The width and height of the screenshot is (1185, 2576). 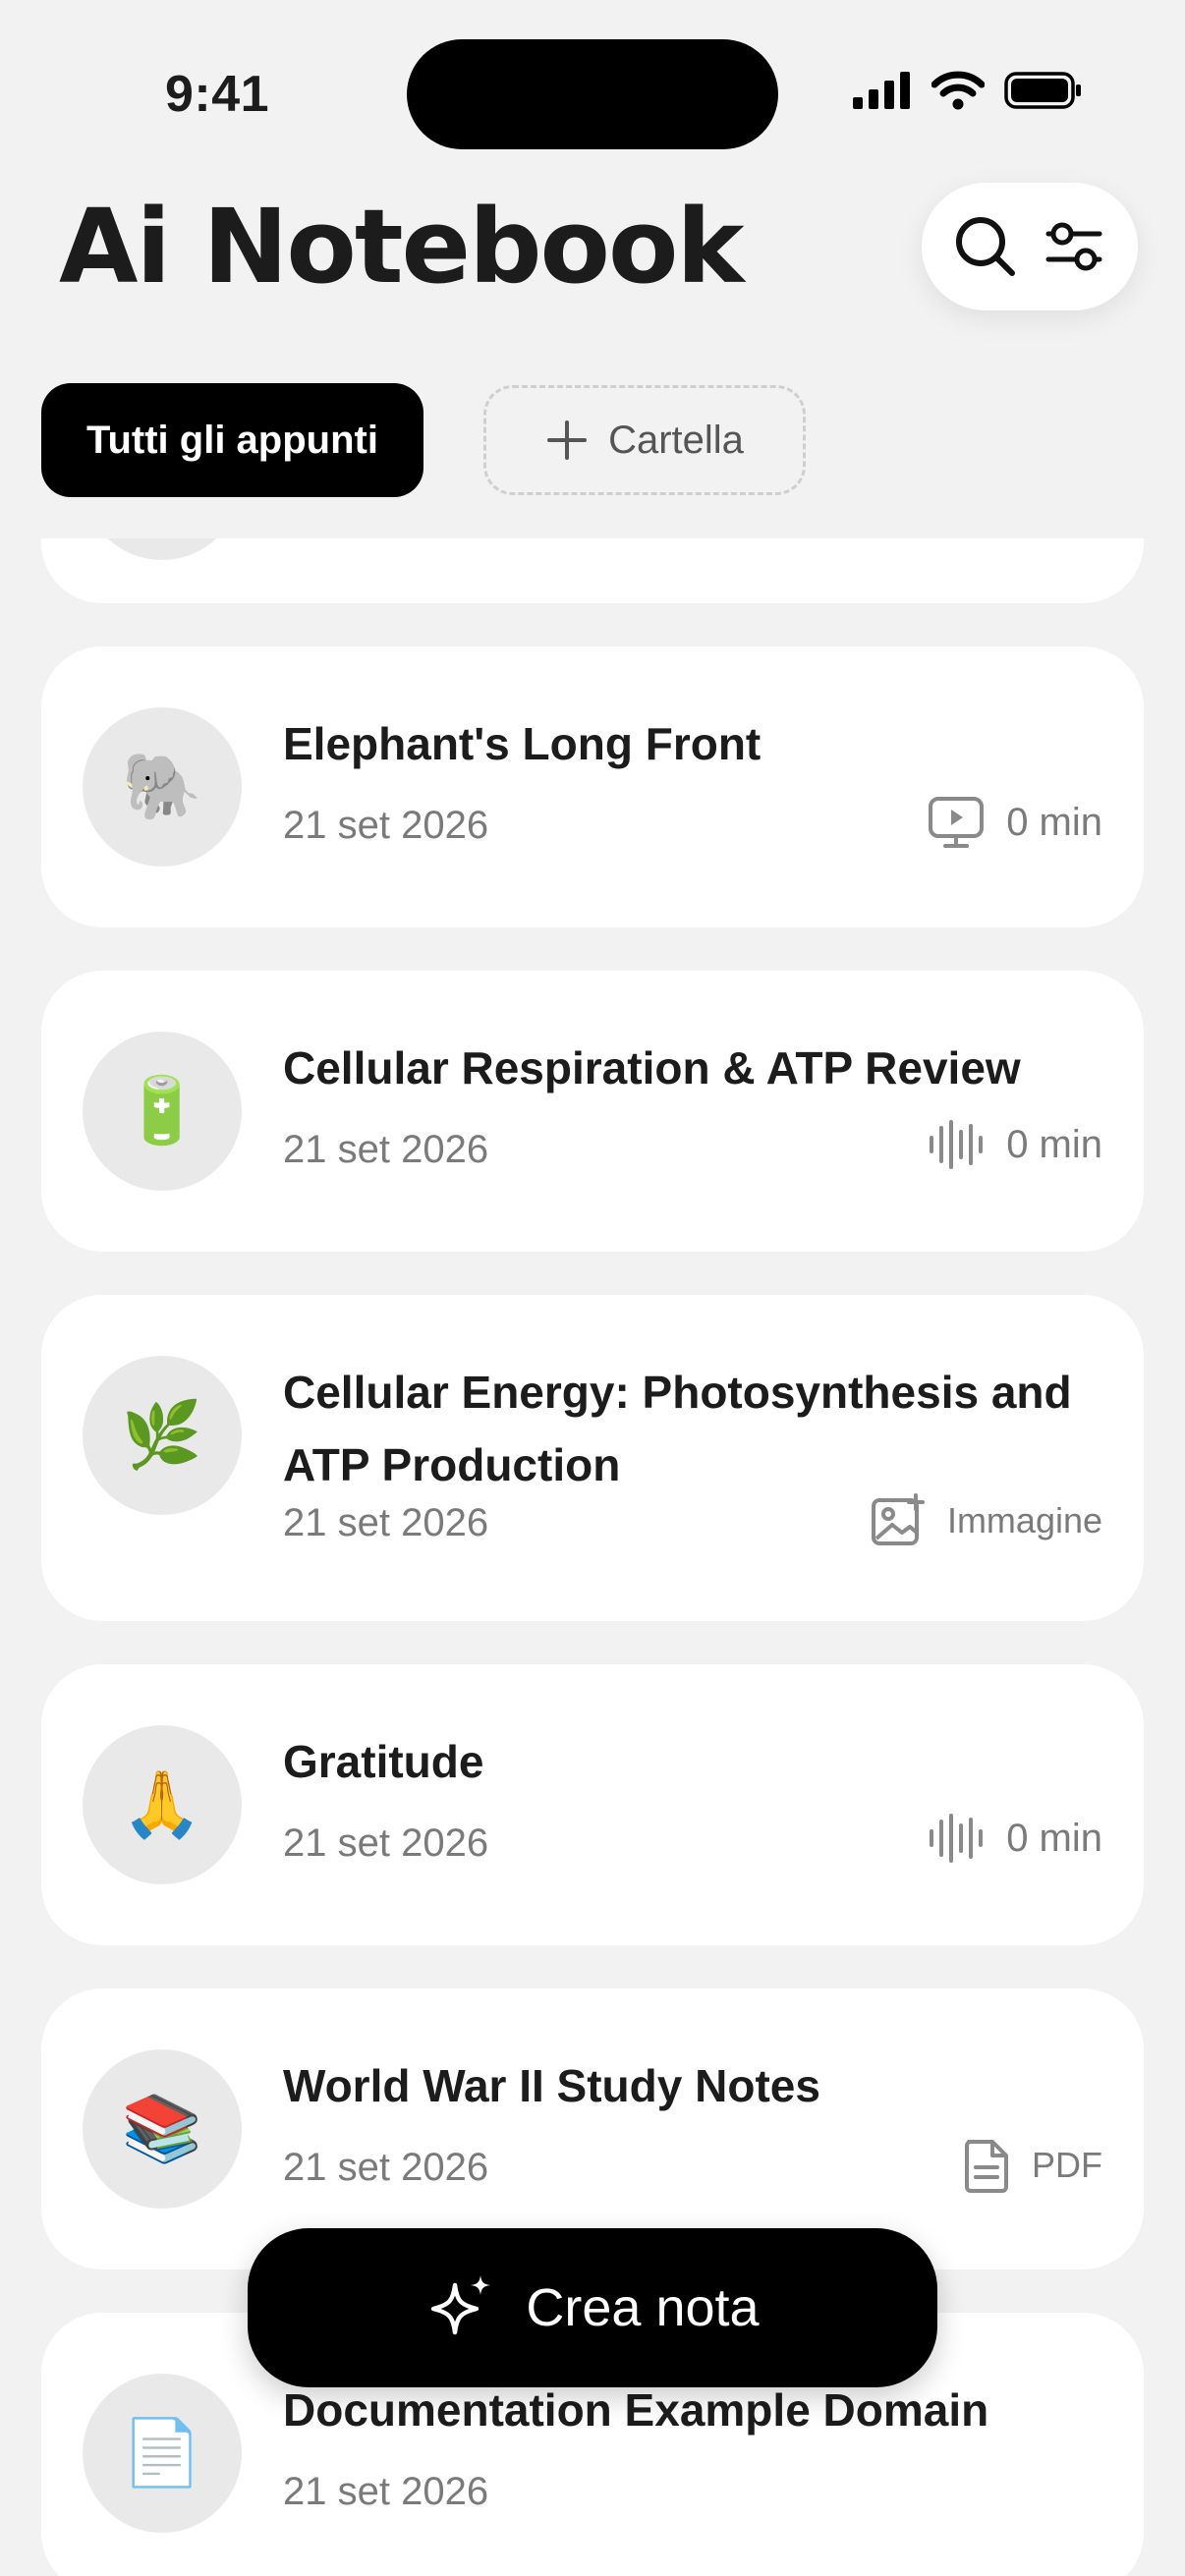 What do you see at coordinates (163, 1435) in the screenshot?
I see `note-emoji-avatar: 🌿` at bounding box center [163, 1435].